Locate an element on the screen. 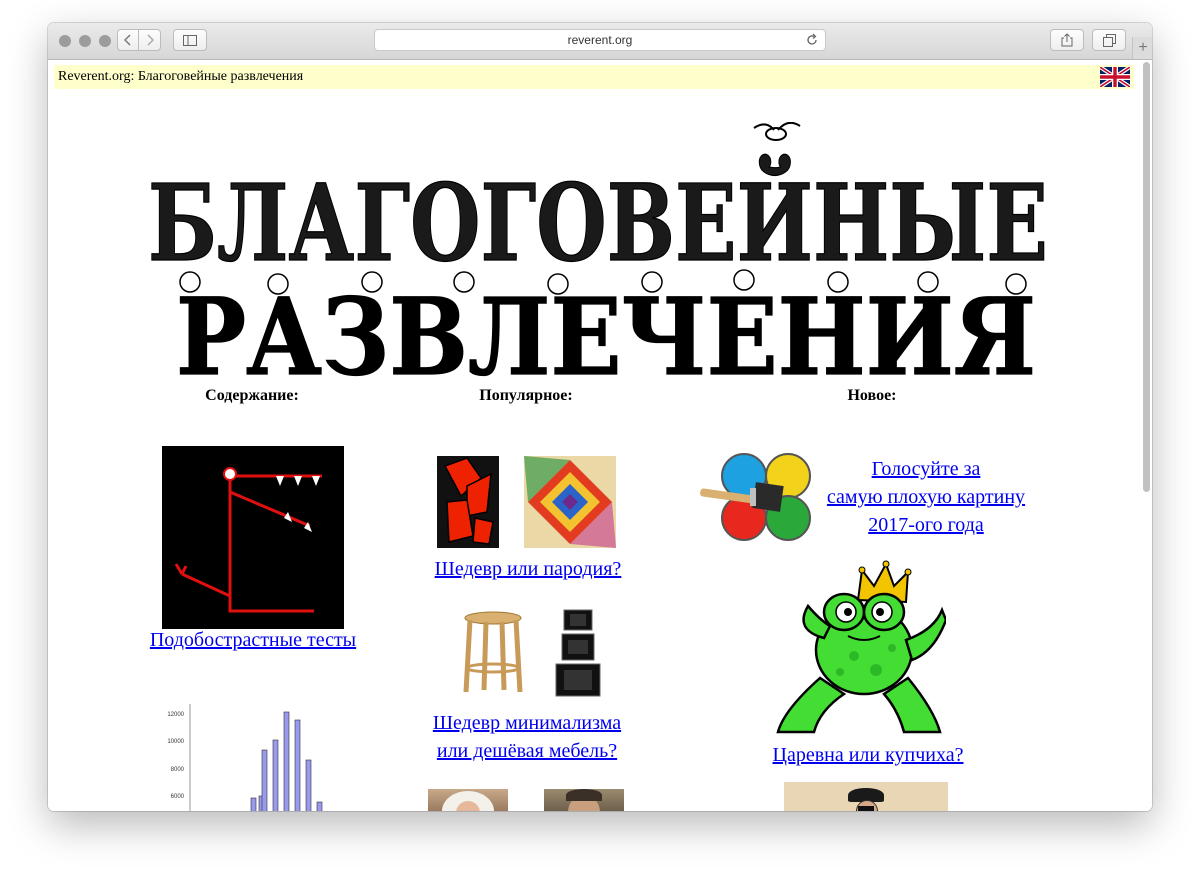 Image resolution: width=1200 pixels, height=873 pixels. share-button is located at coordinates (1067, 40).